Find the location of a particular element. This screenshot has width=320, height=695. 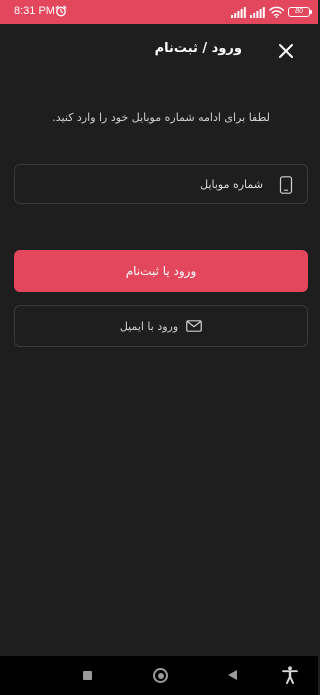

phone-icon is located at coordinates (286, 185).